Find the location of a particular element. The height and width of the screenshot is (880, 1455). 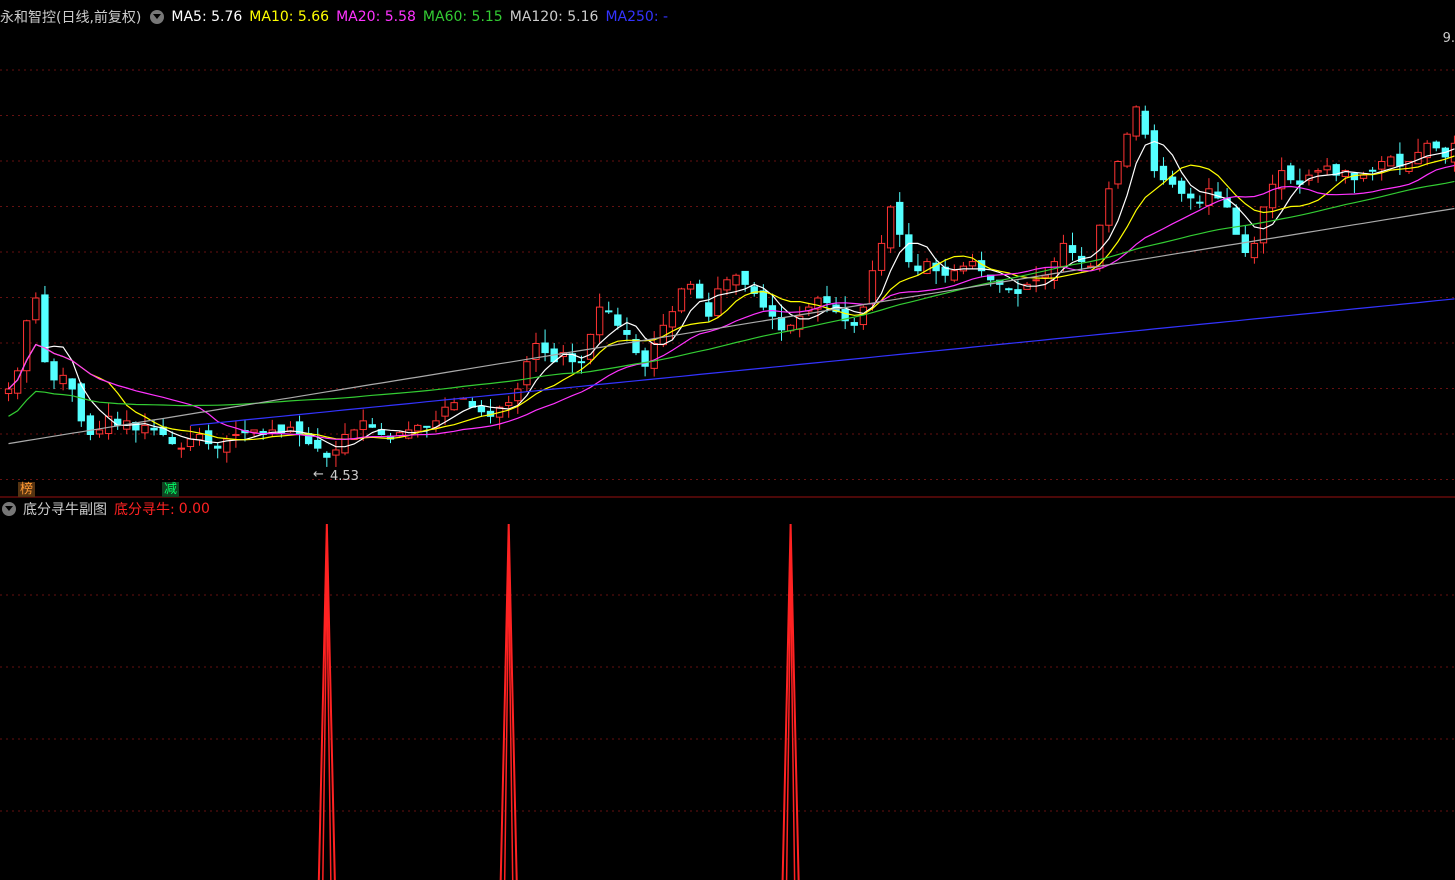

sub-title: 底分寻牛副图 is located at coordinates (65, 510).